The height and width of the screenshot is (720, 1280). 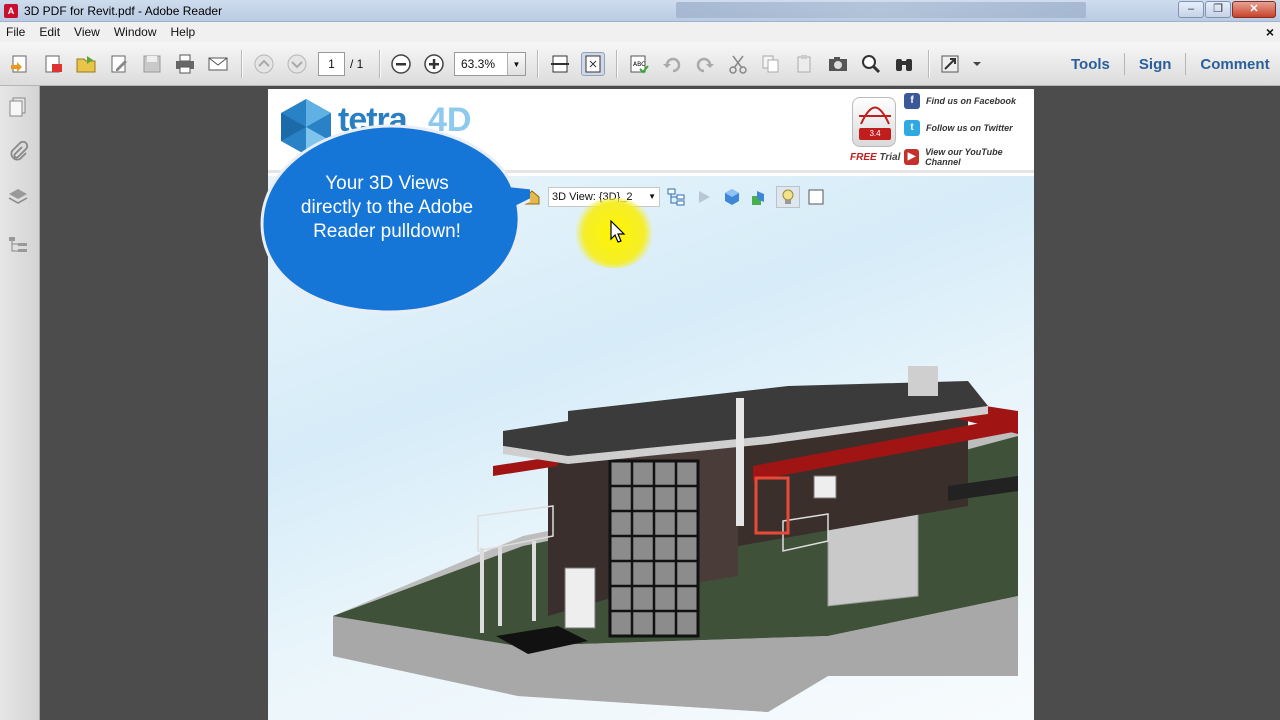 I want to click on free-trial-text: FREE, so click(x=863, y=157).